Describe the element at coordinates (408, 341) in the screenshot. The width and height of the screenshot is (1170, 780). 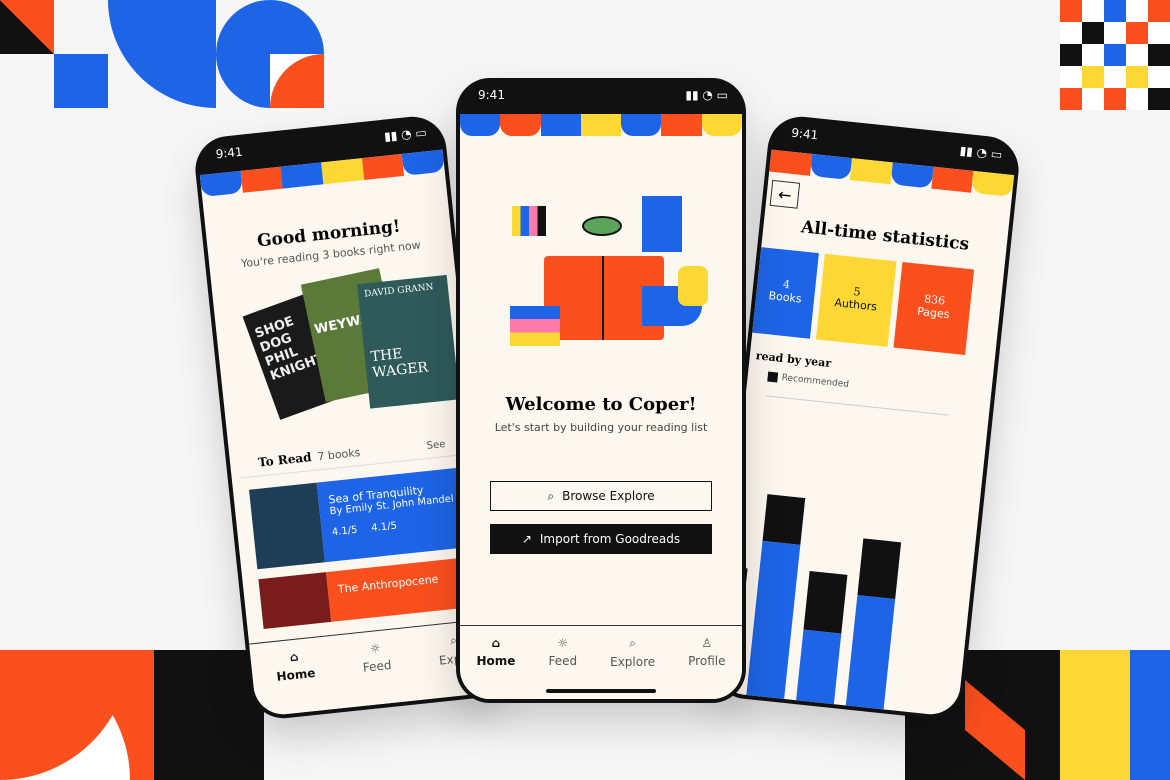
I see `book-cover: DAVID GRANN THE WAGER` at that location.